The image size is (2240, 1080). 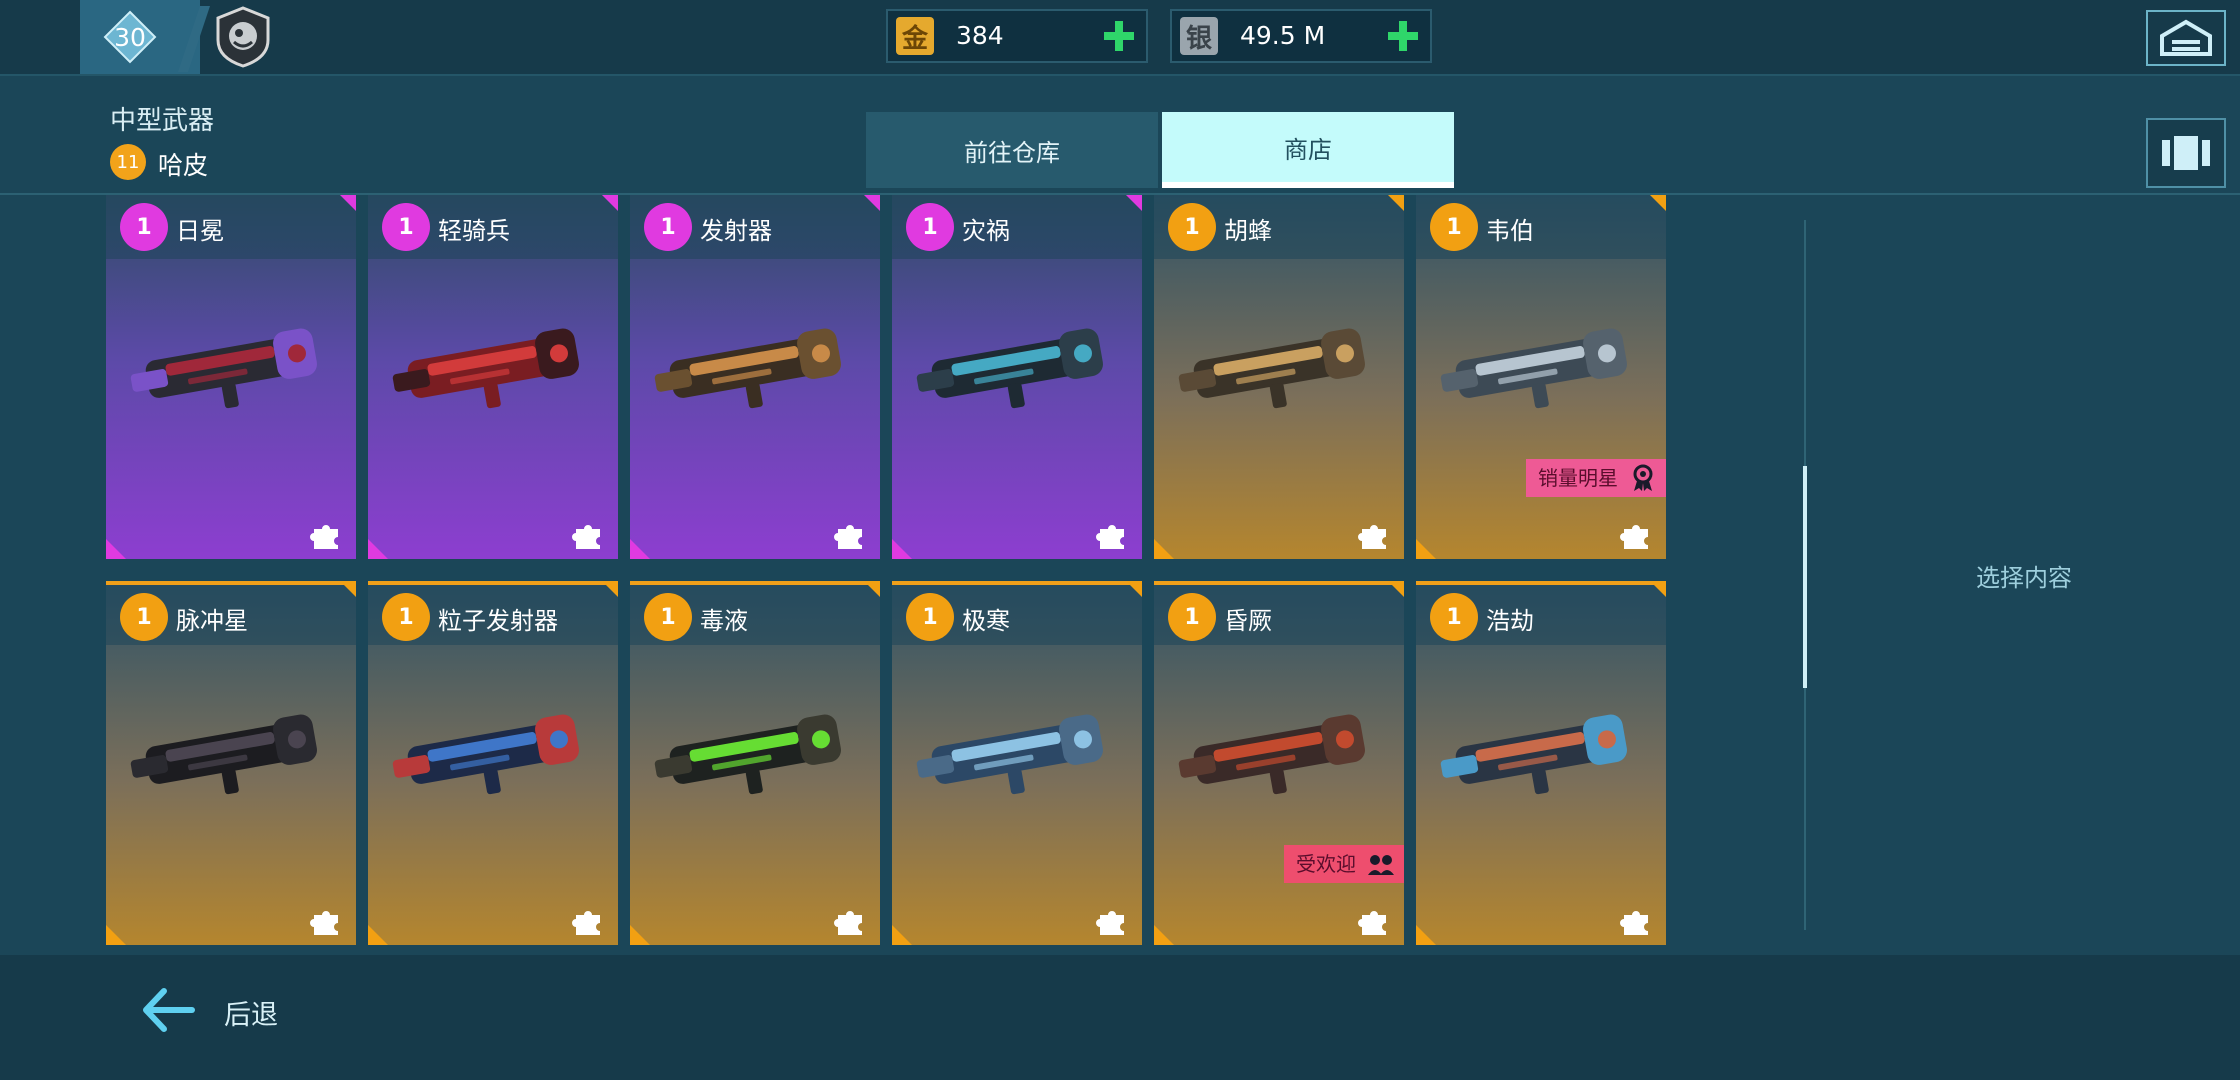 I want to click on scrollbar-thumb, so click(x=1805, y=577).